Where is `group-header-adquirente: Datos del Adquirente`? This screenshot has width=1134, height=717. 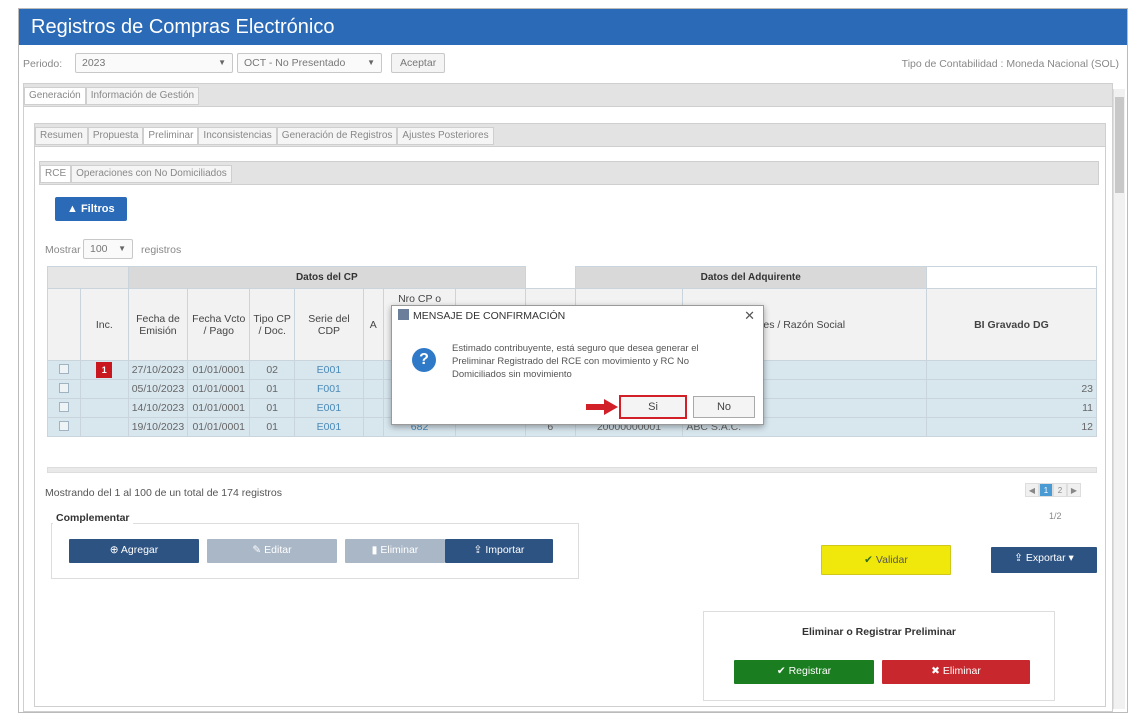 group-header-adquirente: Datos del Adquirente is located at coordinates (750, 277).